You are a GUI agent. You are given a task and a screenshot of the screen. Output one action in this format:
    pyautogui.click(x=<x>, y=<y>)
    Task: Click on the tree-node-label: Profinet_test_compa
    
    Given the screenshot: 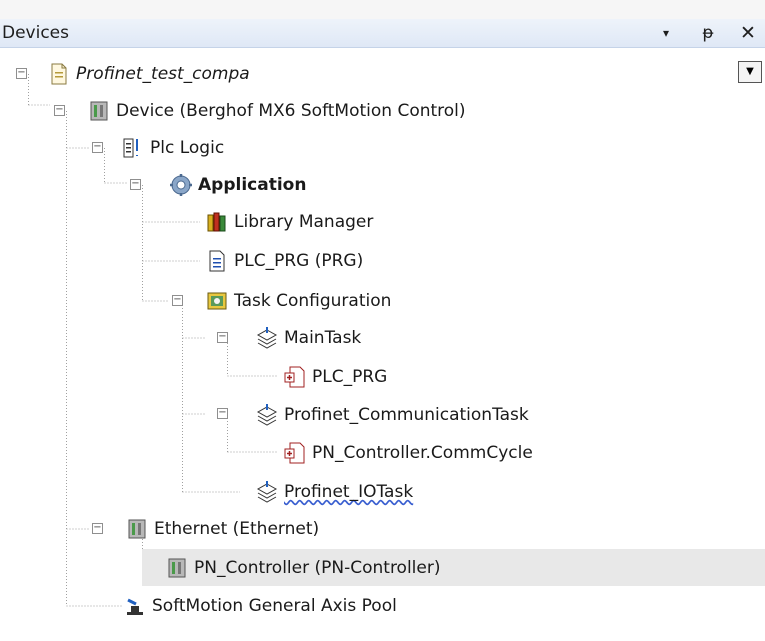 What is the action you would take?
    pyautogui.click(x=163, y=73)
    